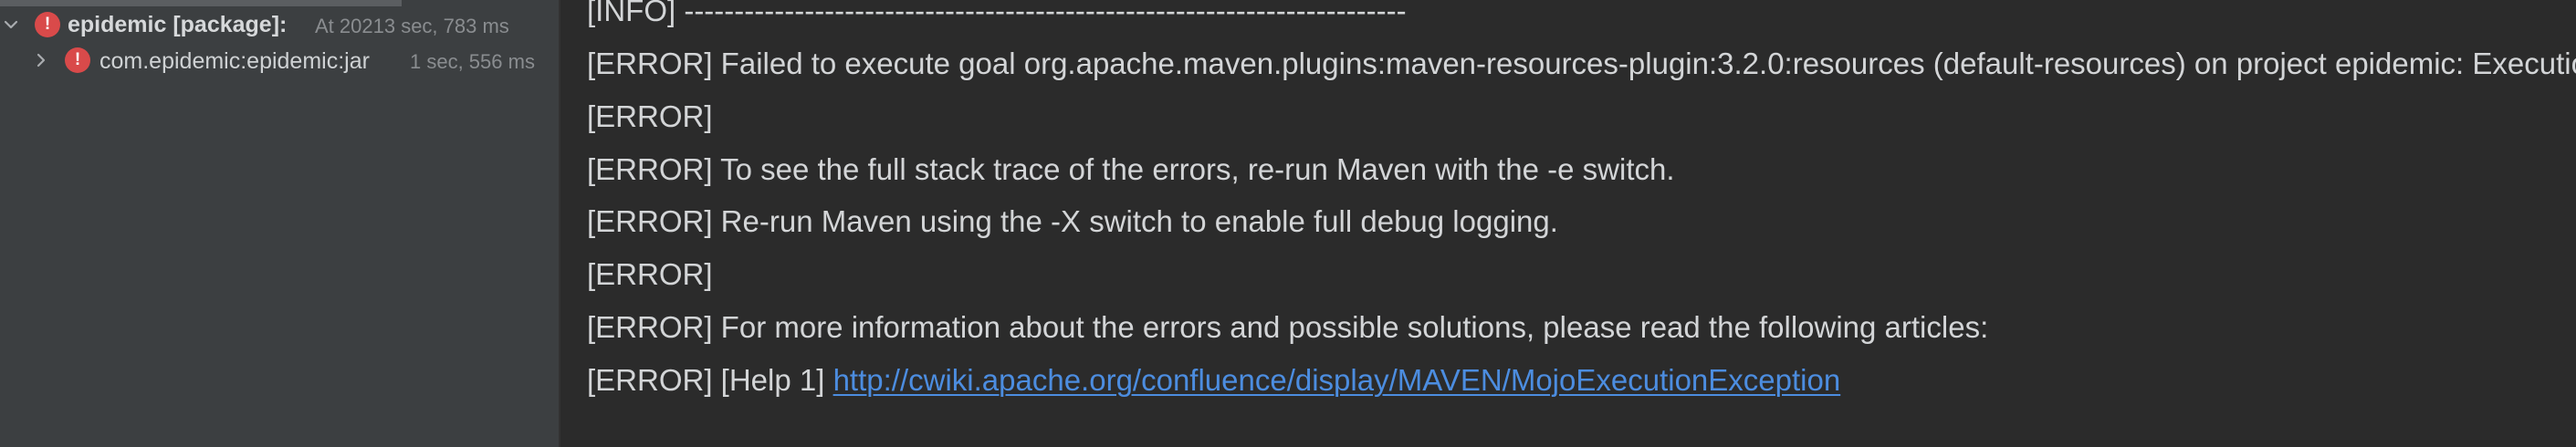 The height and width of the screenshot is (447, 2576). Describe the element at coordinates (11, 24) in the screenshot. I see `chevron-down-icon` at that location.